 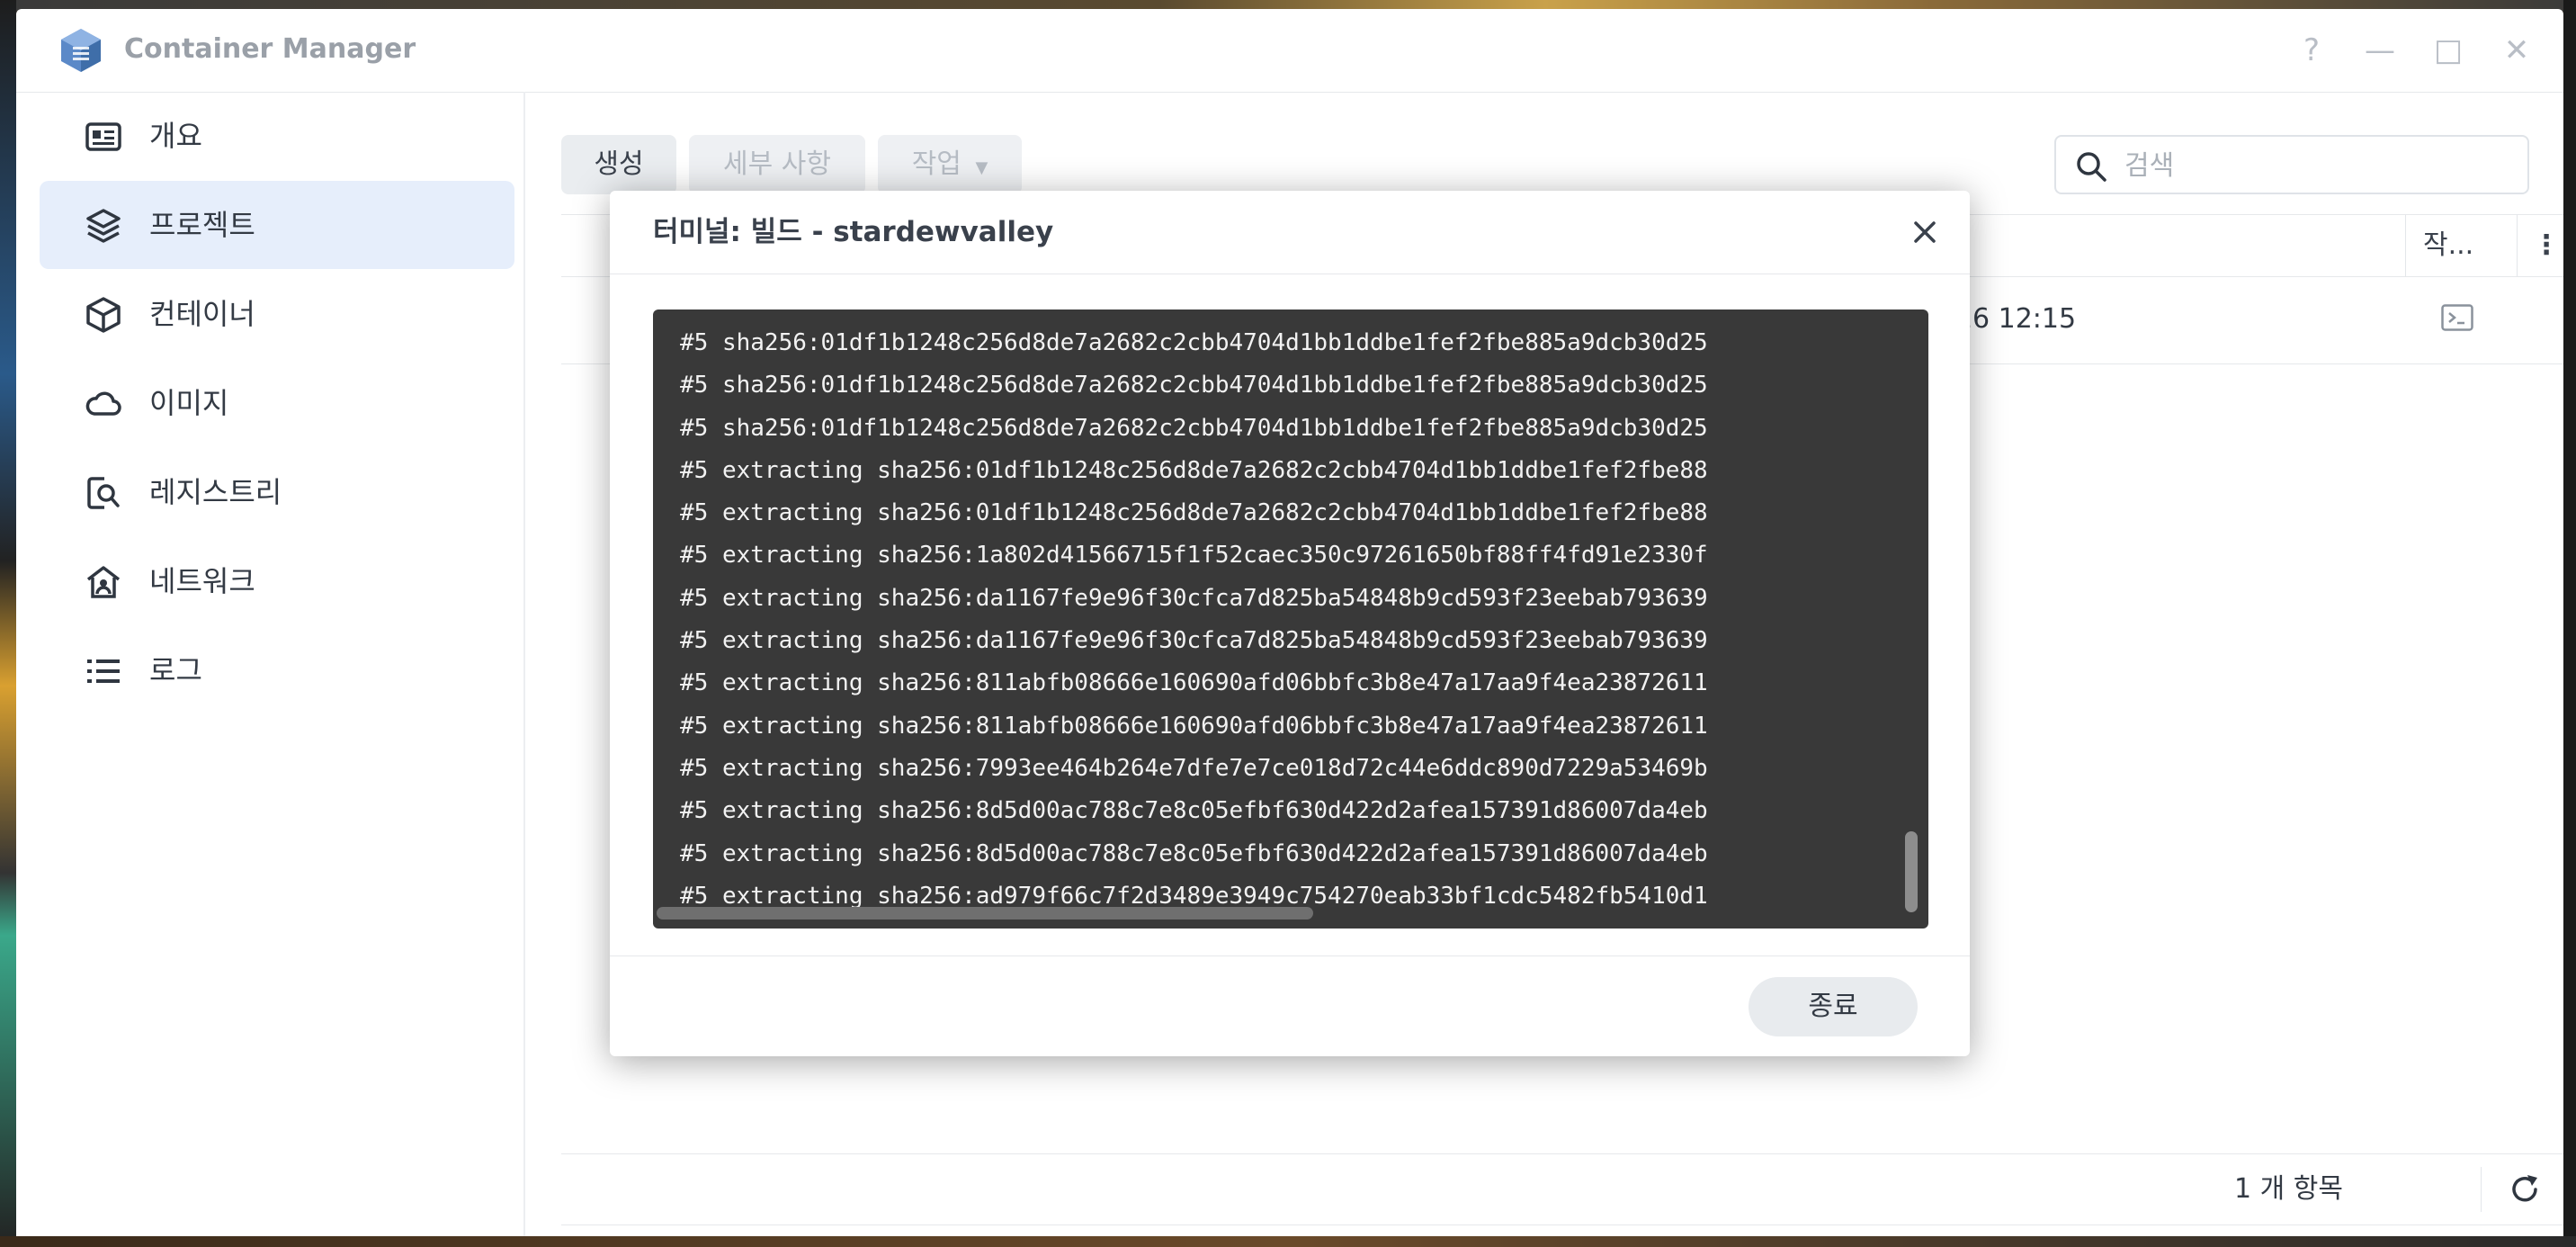 I want to click on sidebar-item-logs: 로그, so click(x=277, y=670).